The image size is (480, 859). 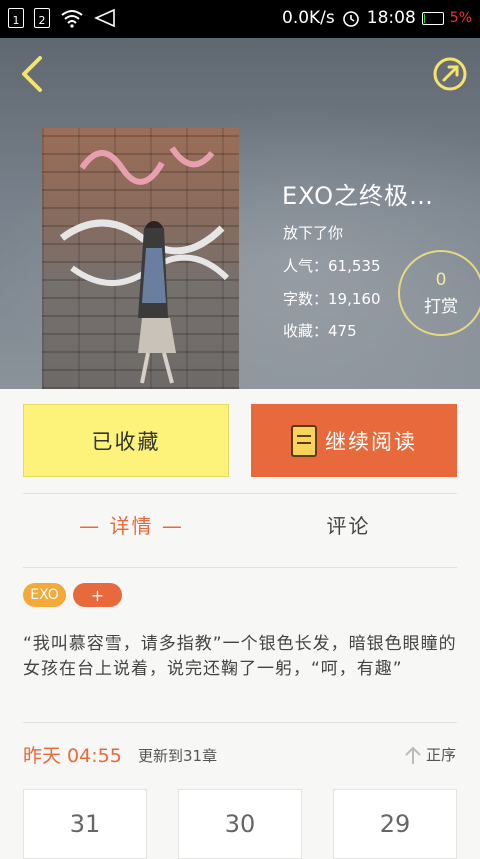 I want to click on battery-percent: 5%, so click(x=460, y=18).